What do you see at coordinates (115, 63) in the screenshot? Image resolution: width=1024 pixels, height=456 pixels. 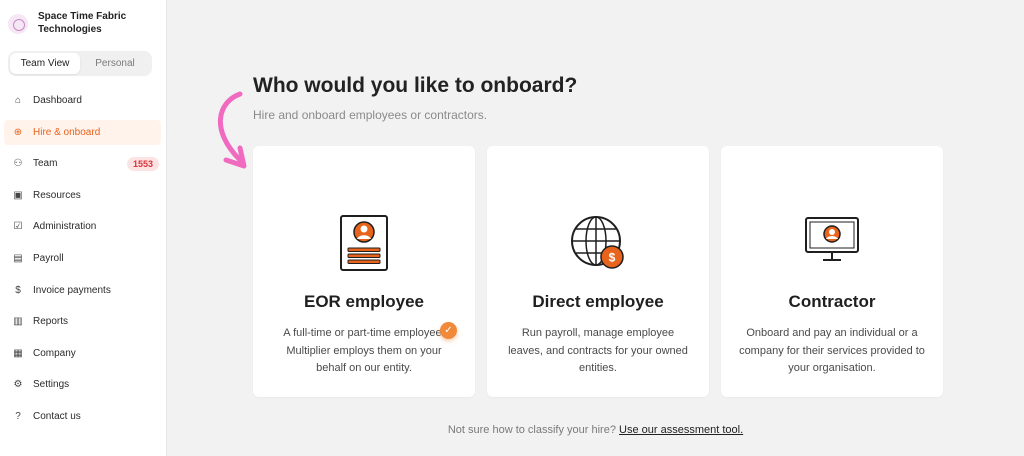 I see `personal-view-tab: Personal` at bounding box center [115, 63].